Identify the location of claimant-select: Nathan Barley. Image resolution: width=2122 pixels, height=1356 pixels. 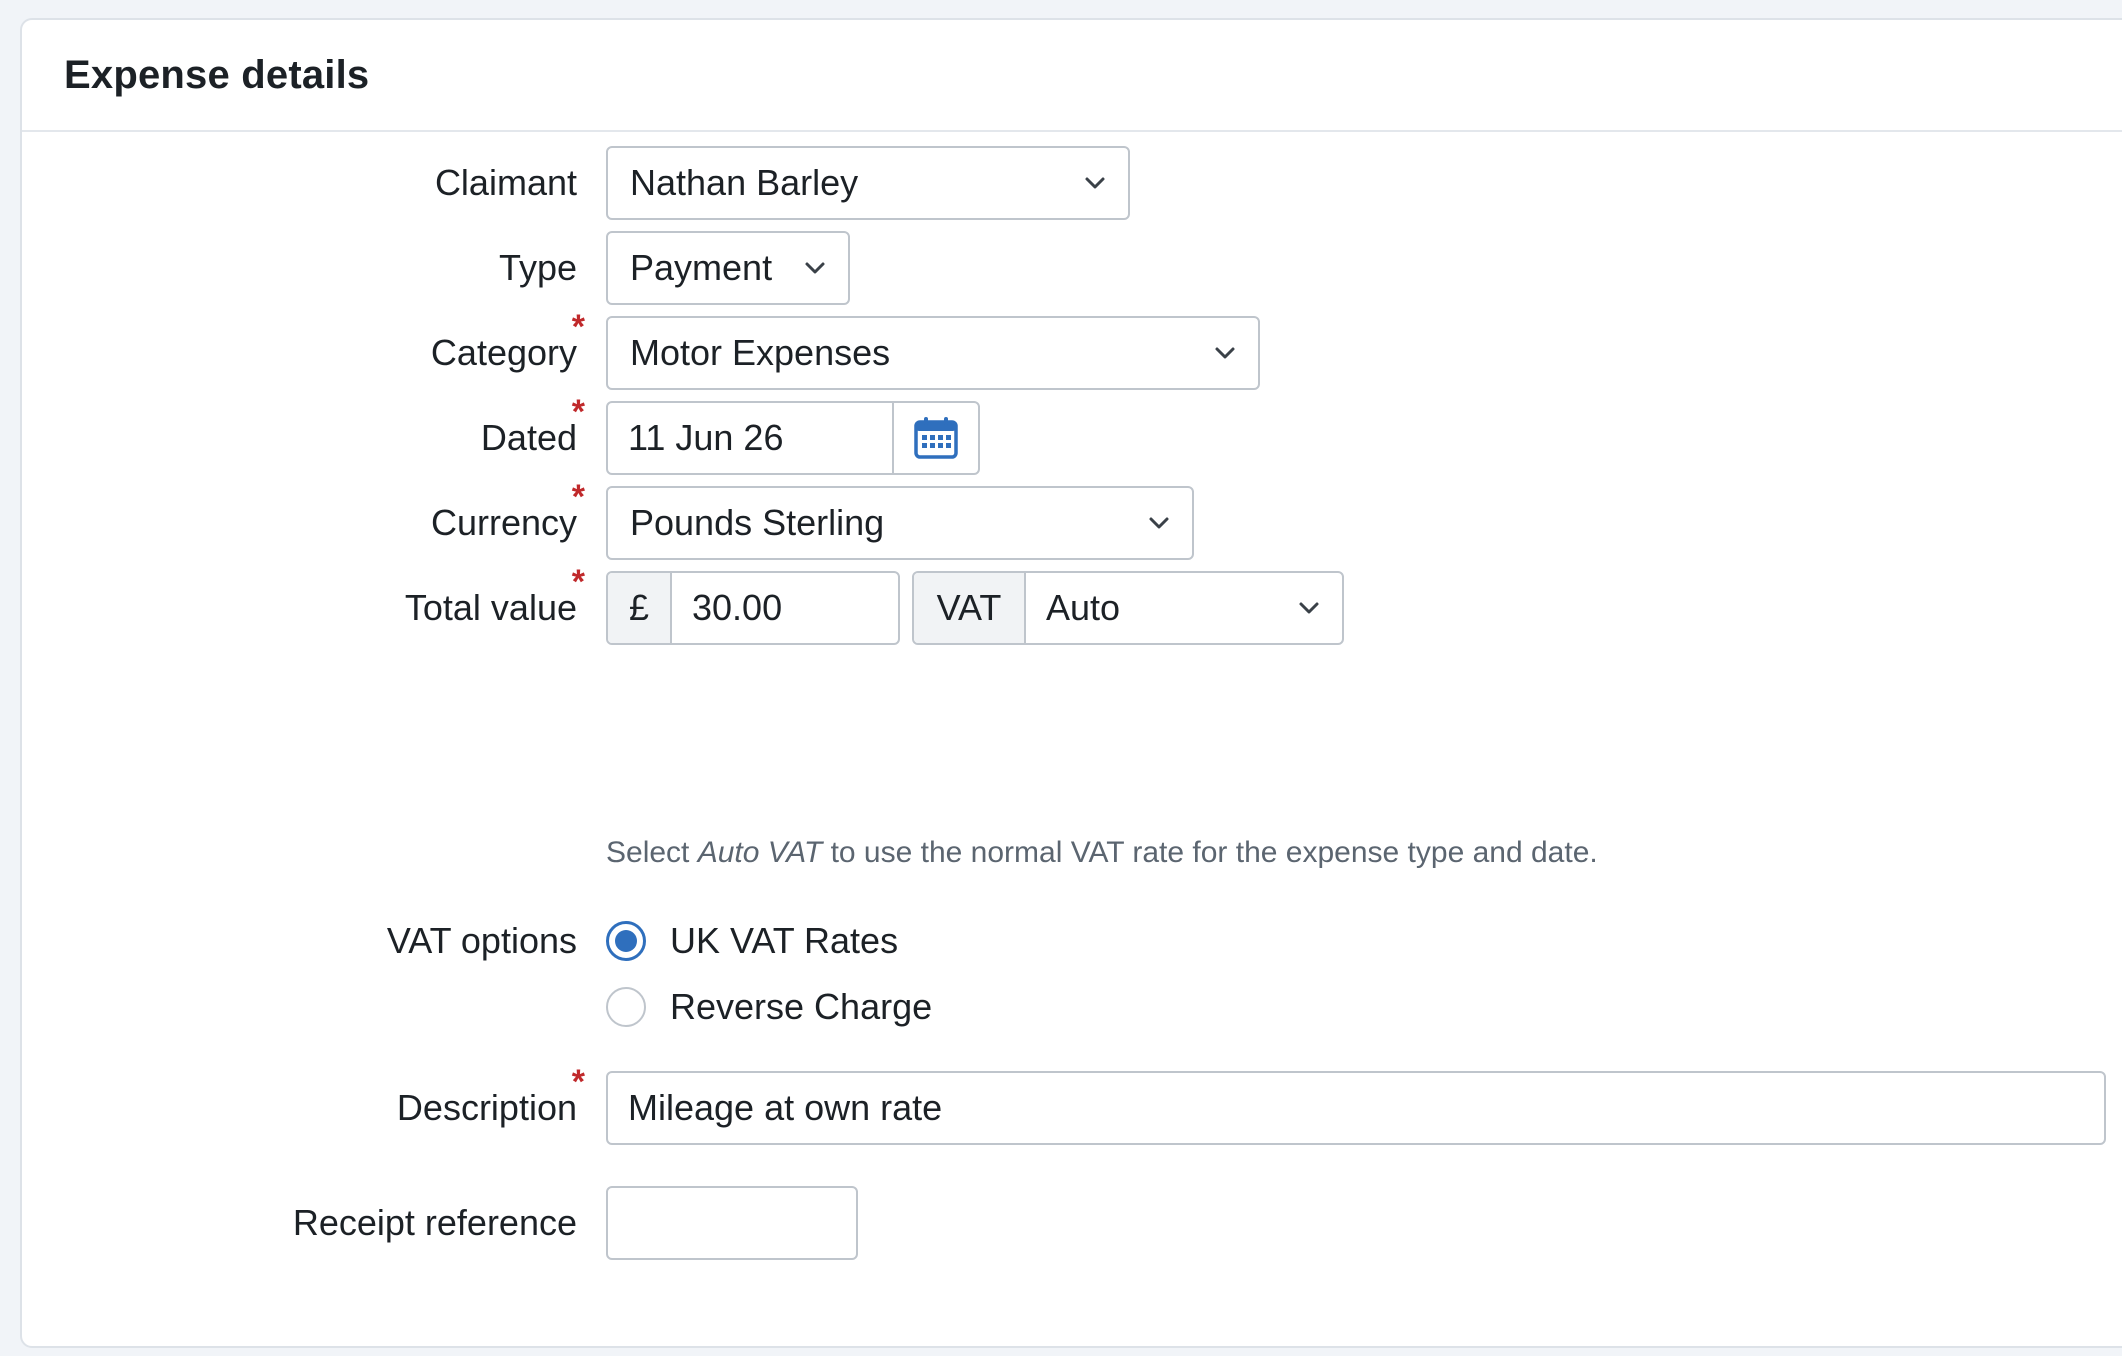
(868, 183).